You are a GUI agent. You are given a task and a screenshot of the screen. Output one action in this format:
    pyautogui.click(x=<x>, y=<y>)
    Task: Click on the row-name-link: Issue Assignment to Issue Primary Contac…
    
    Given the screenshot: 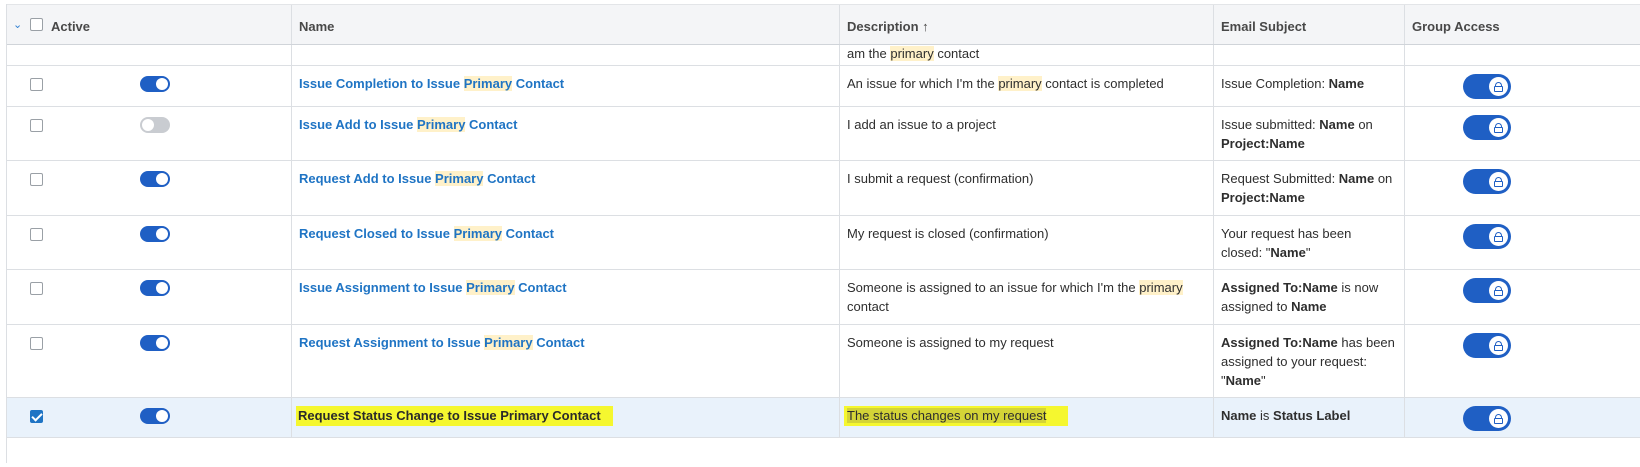 What is the action you would take?
    pyautogui.click(x=565, y=287)
    